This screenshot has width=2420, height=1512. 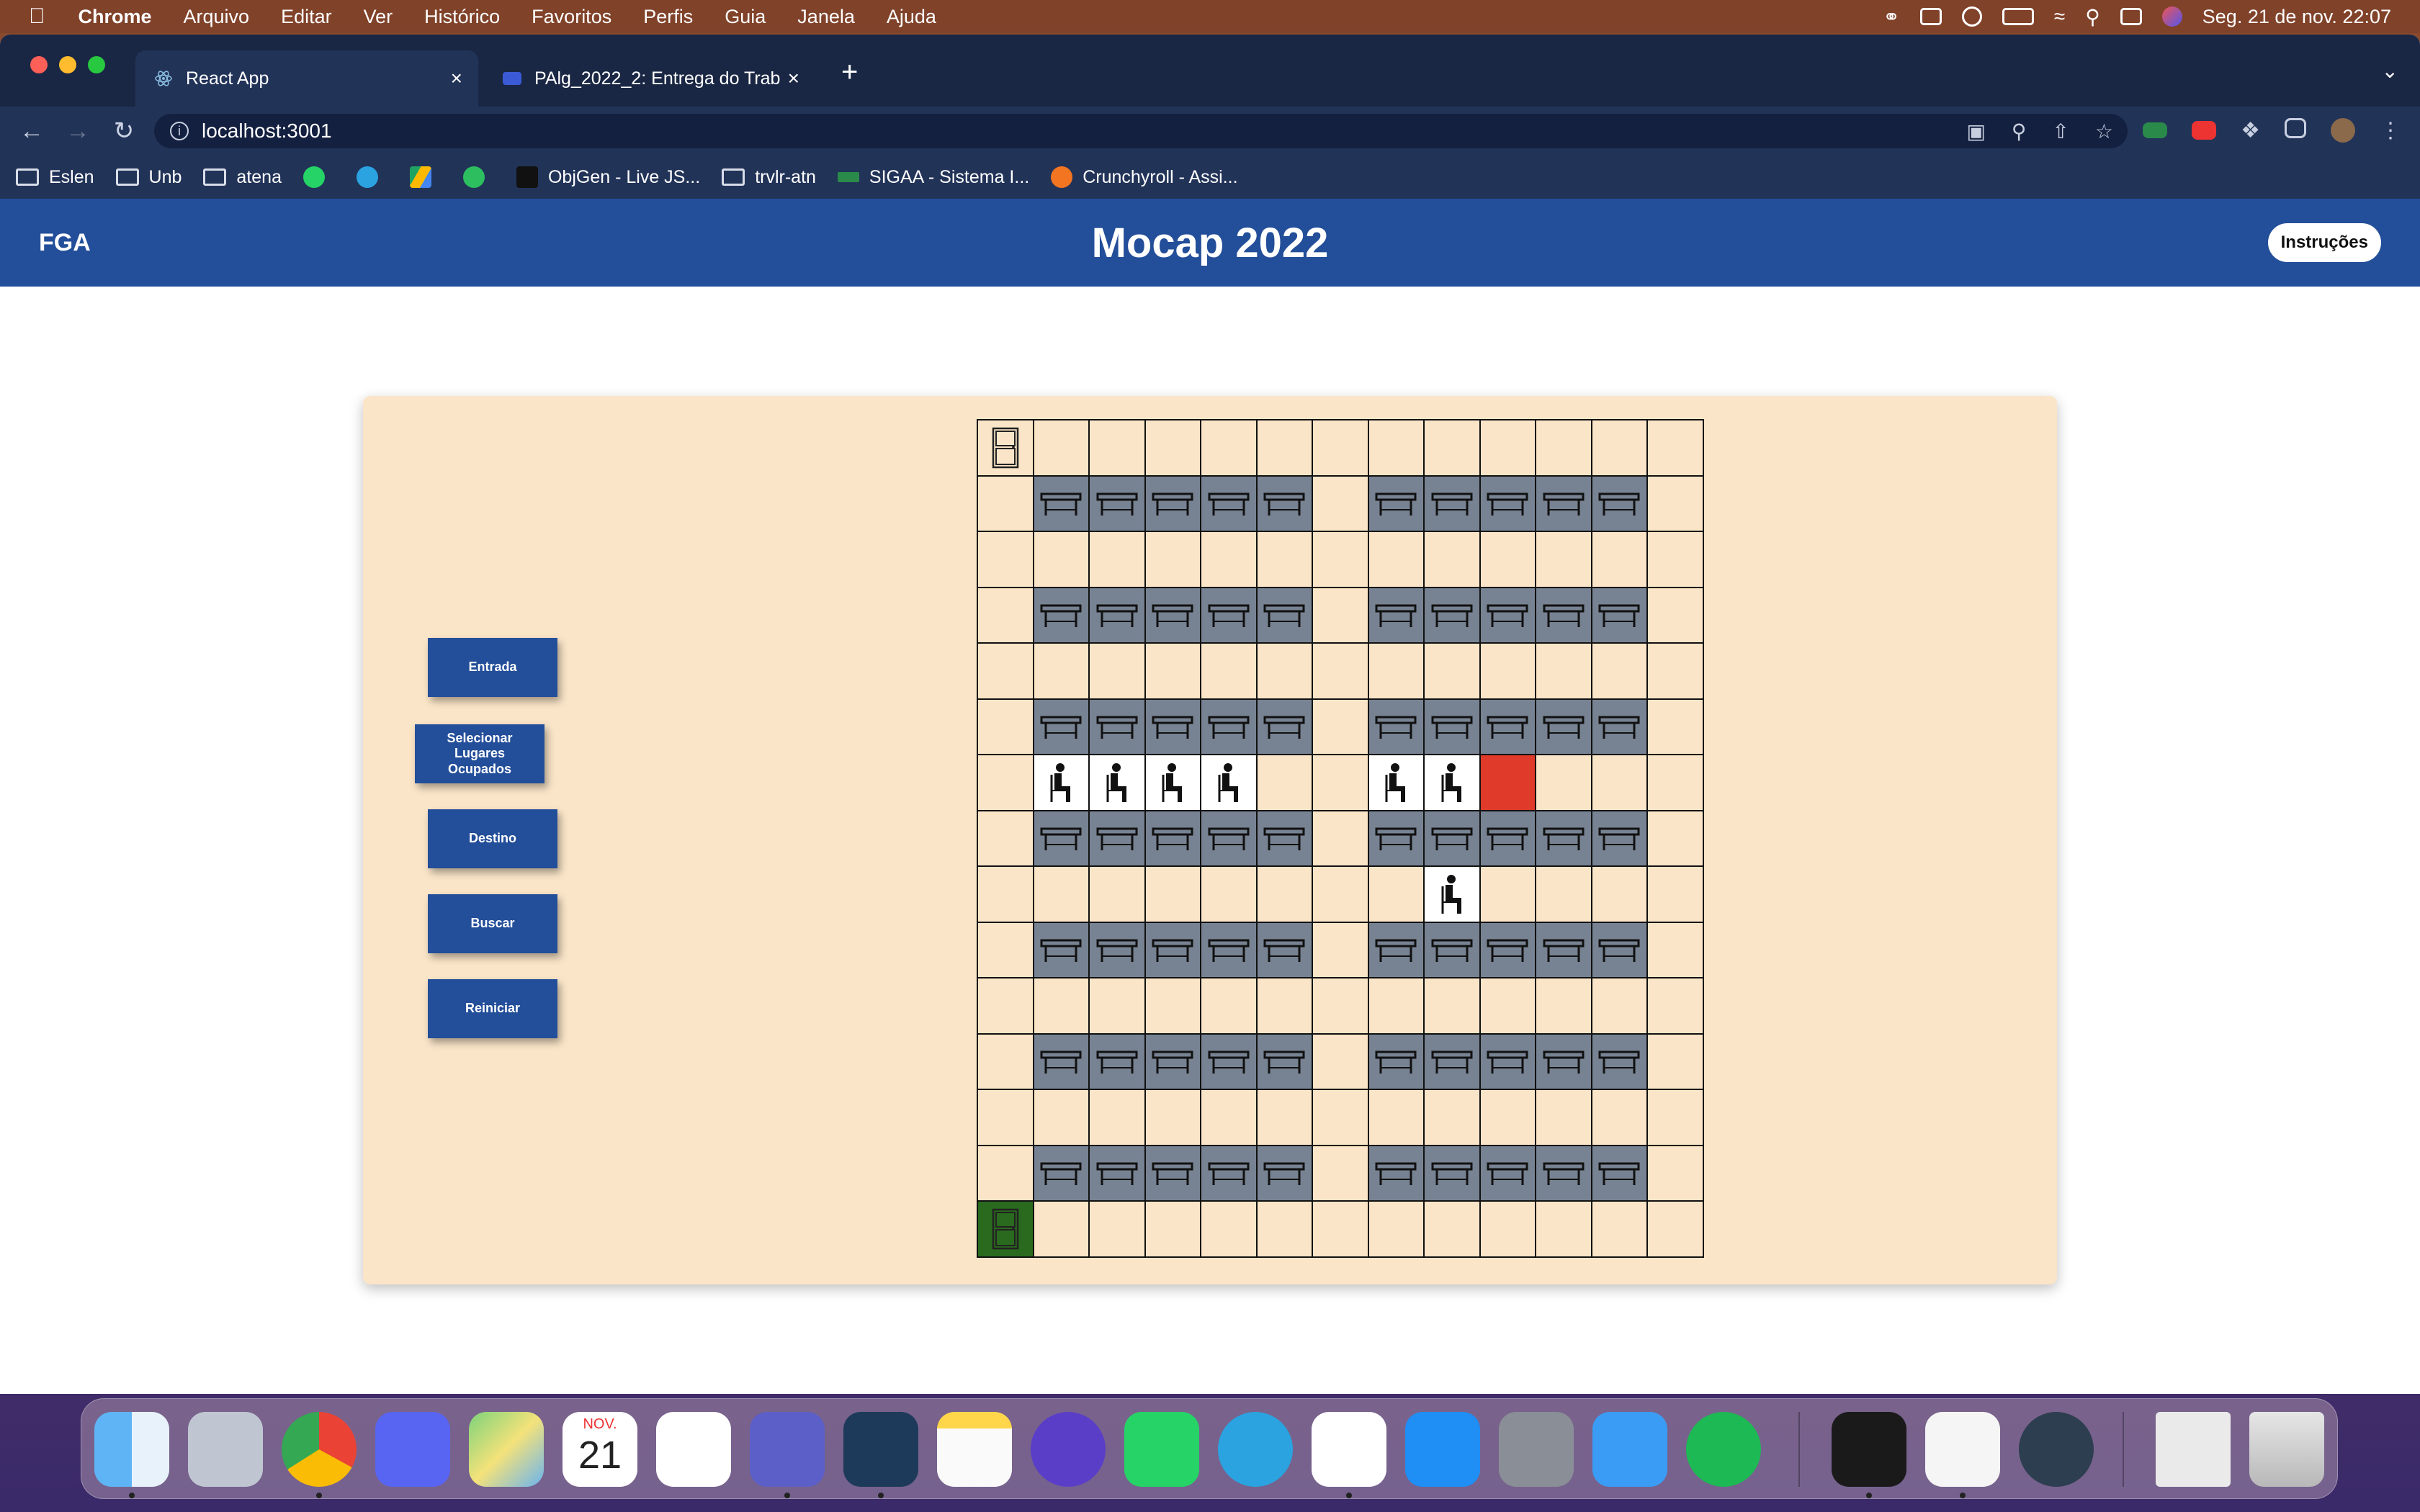 I want to click on vscode-icon, so click(x=1349, y=1449).